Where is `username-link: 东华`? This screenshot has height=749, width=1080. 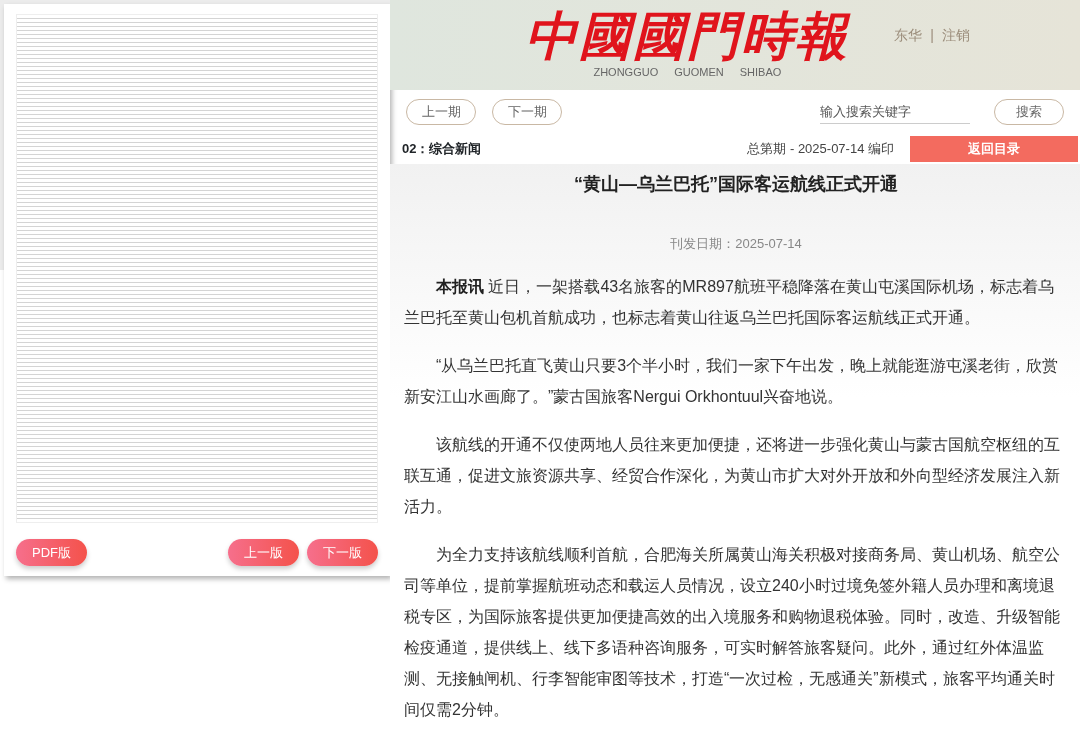
username-link: 东华 is located at coordinates (908, 35).